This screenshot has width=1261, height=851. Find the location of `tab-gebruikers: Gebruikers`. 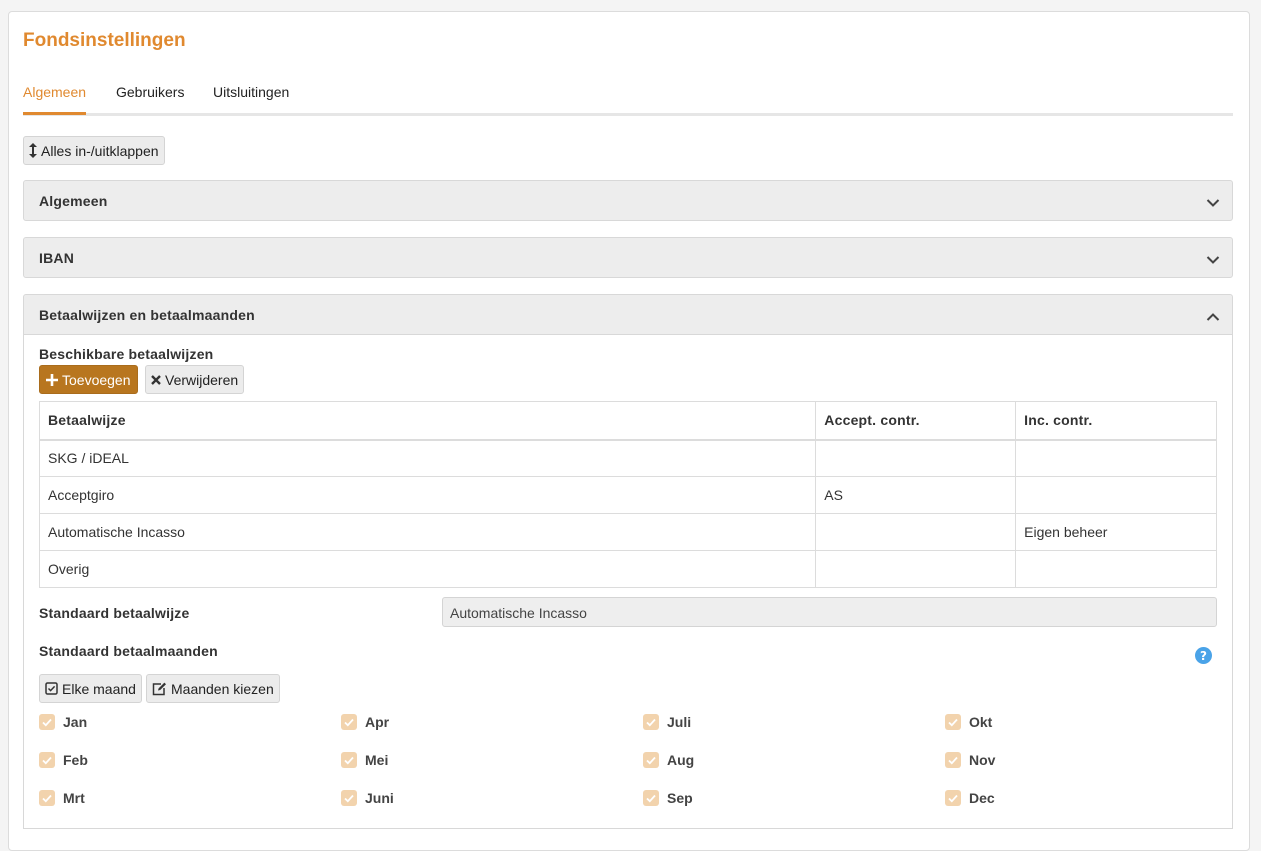

tab-gebruikers: Gebruikers is located at coordinates (150, 99).